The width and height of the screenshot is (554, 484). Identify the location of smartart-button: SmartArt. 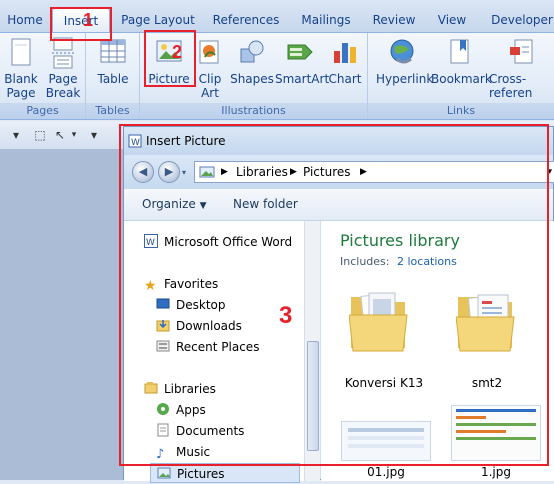
(302, 61).